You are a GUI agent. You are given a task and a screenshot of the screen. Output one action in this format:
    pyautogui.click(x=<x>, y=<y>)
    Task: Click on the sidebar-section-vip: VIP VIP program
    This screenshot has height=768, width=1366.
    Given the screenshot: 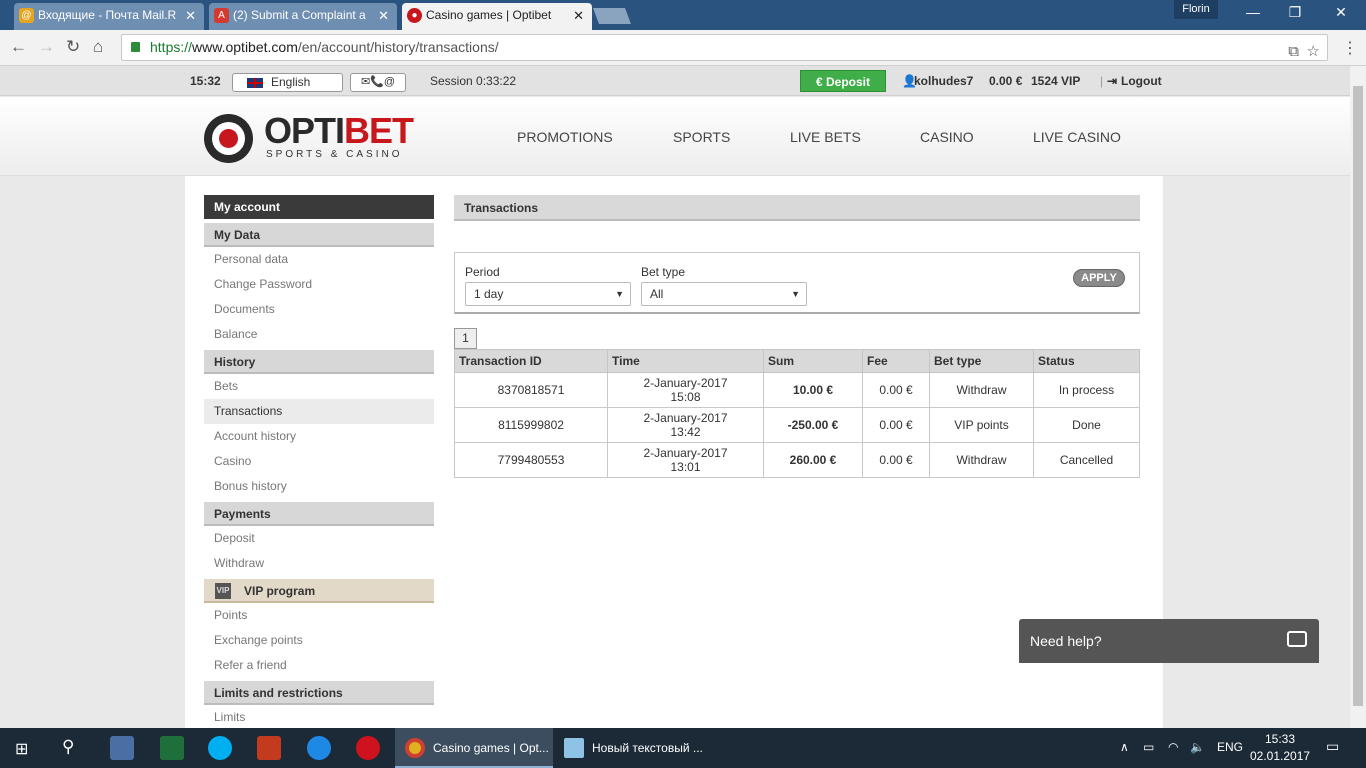 What is the action you would take?
    pyautogui.click(x=319, y=591)
    